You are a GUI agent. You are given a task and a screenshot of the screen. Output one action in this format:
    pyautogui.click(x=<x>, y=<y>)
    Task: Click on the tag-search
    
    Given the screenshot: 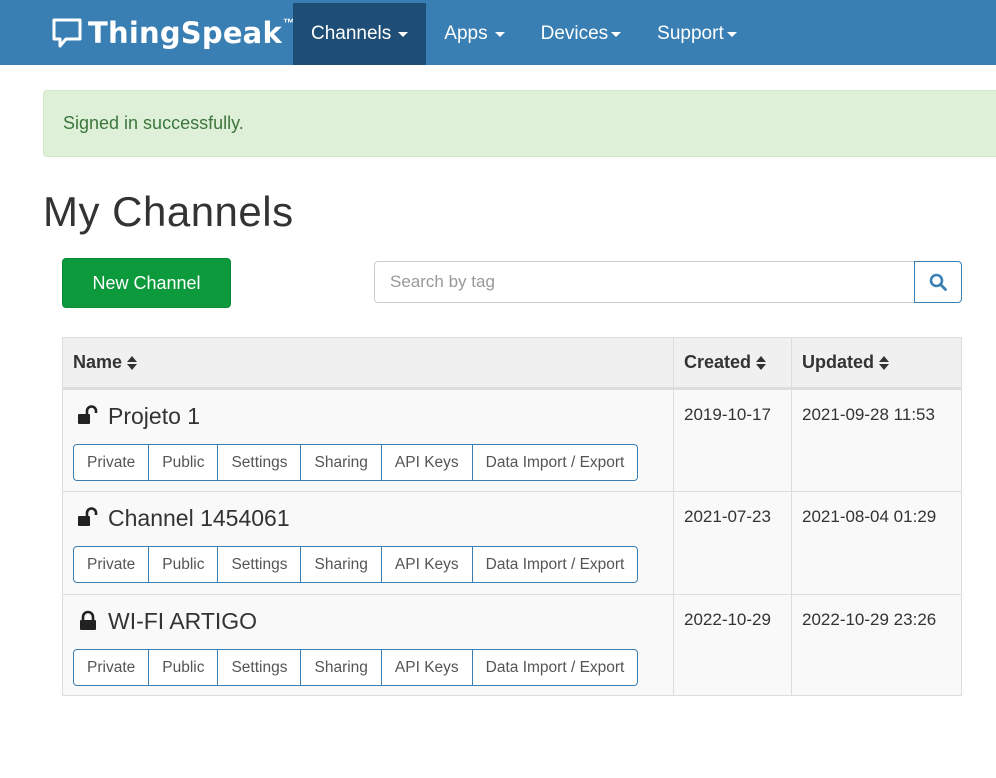 What is the action you would take?
    pyautogui.click(x=668, y=282)
    